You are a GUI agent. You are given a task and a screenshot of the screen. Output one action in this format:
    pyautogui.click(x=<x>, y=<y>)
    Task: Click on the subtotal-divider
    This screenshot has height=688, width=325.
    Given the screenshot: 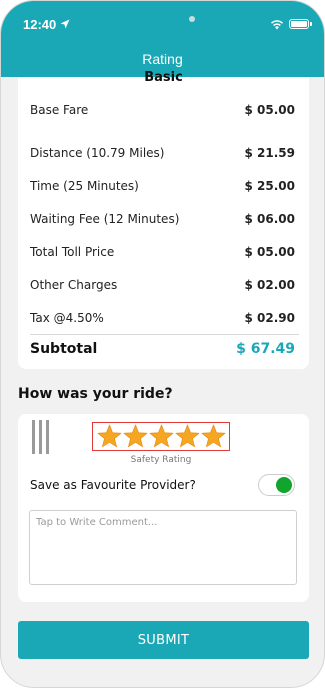 What is the action you would take?
    pyautogui.click(x=164, y=334)
    